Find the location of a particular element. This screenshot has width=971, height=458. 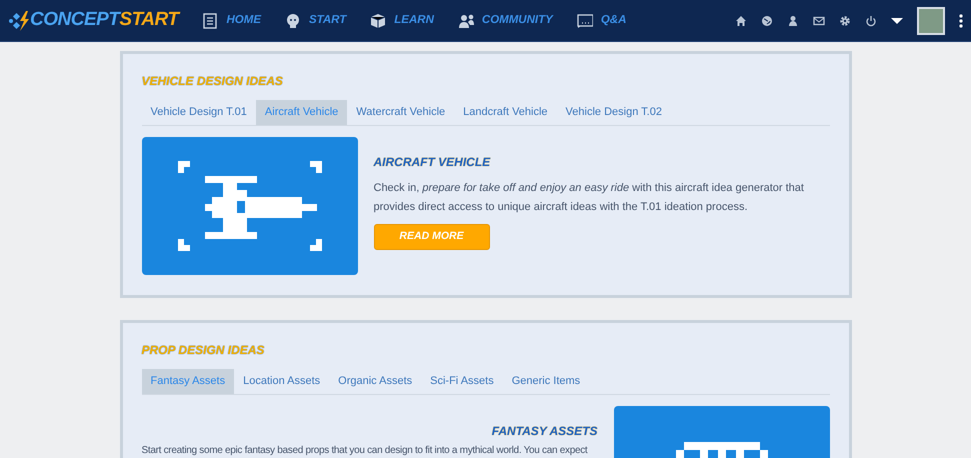

tab: Vehicle Design T.01 is located at coordinates (199, 112).